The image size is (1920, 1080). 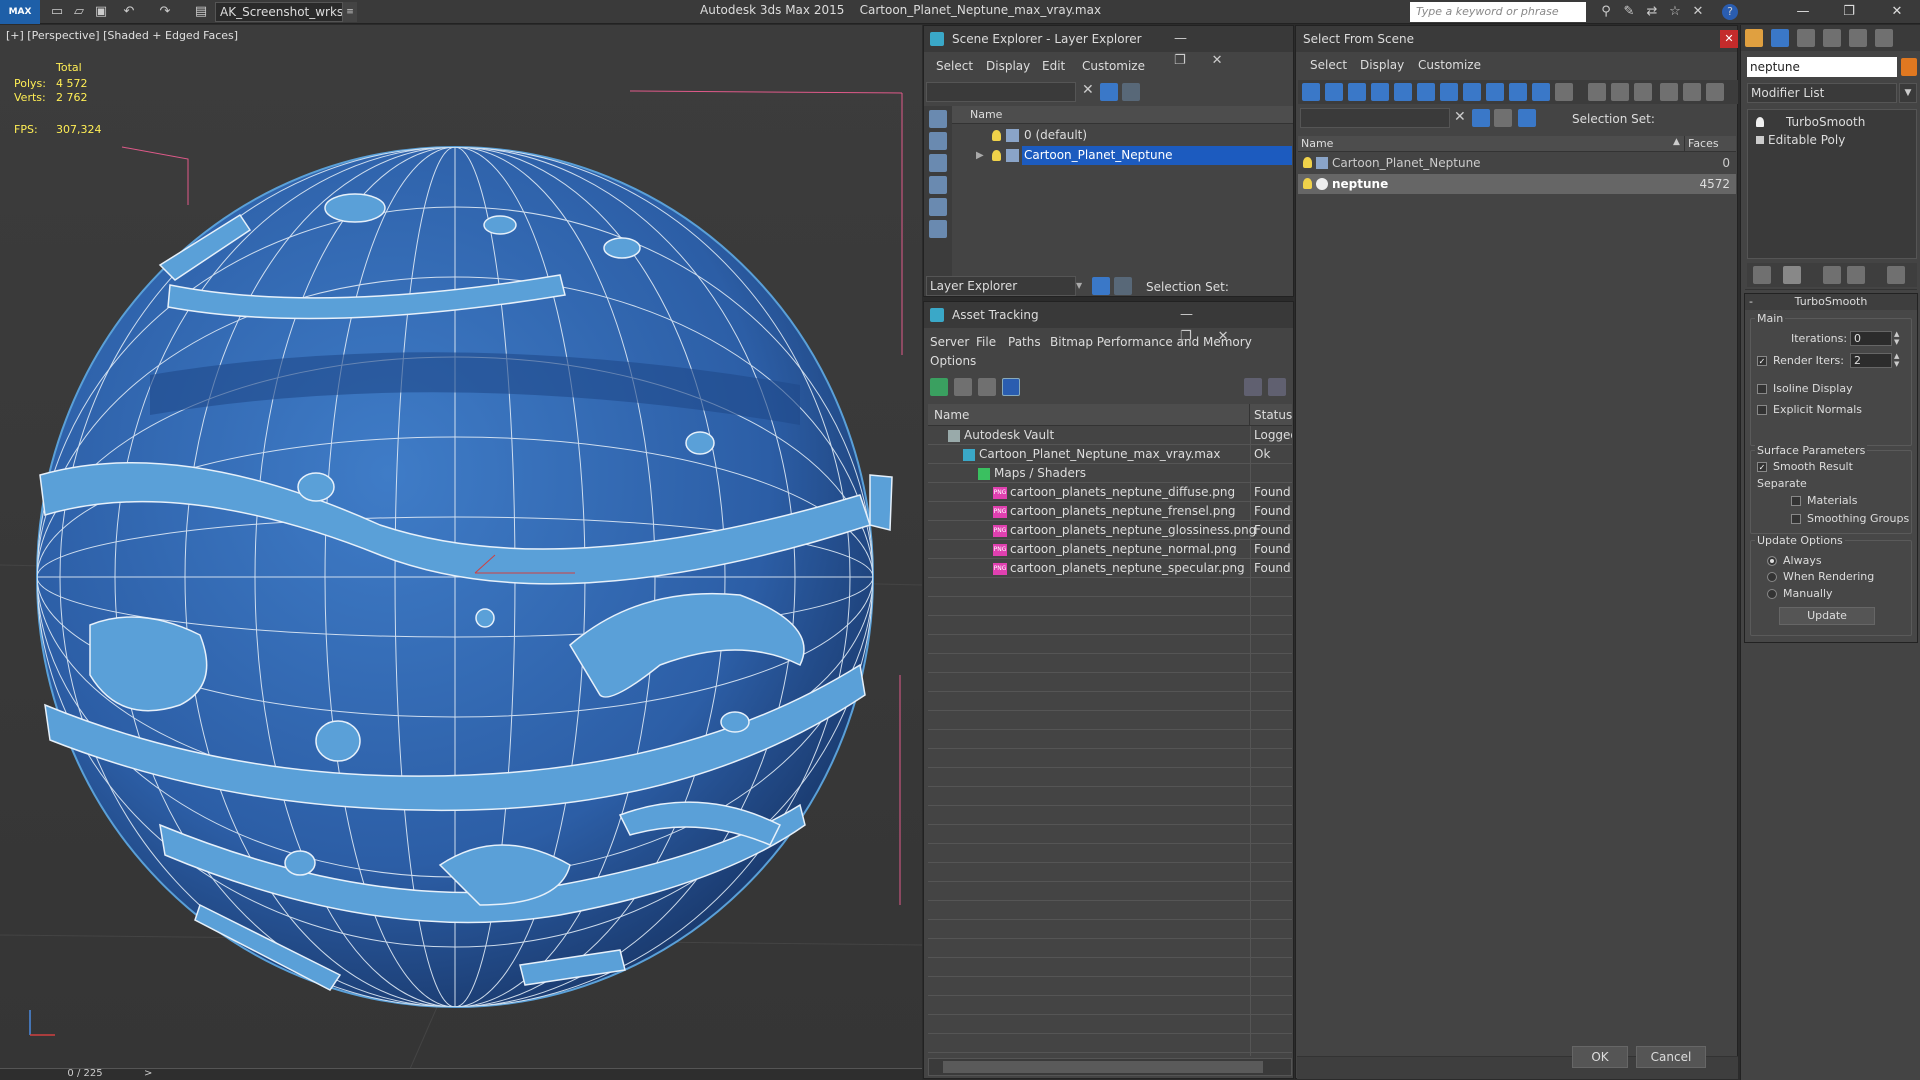 What do you see at coordinates (101, 12) in the screenshot?
I see `save-file-icon: ▣` at bounding box center [101, 12].